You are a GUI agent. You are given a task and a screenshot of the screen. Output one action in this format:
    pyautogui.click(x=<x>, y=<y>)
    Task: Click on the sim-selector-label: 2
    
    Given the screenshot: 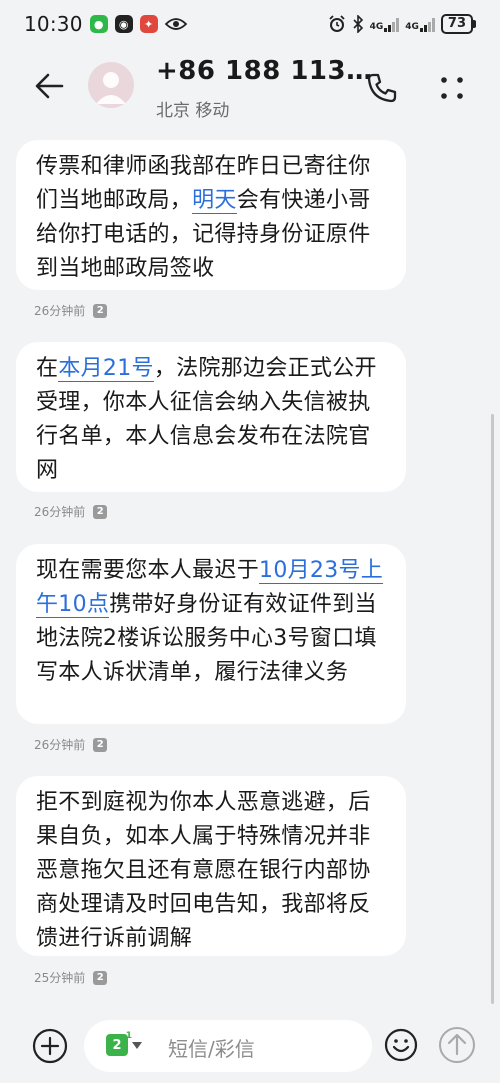 What is the action you would take?
    pyautogui.click(x=117, y=1045)
    